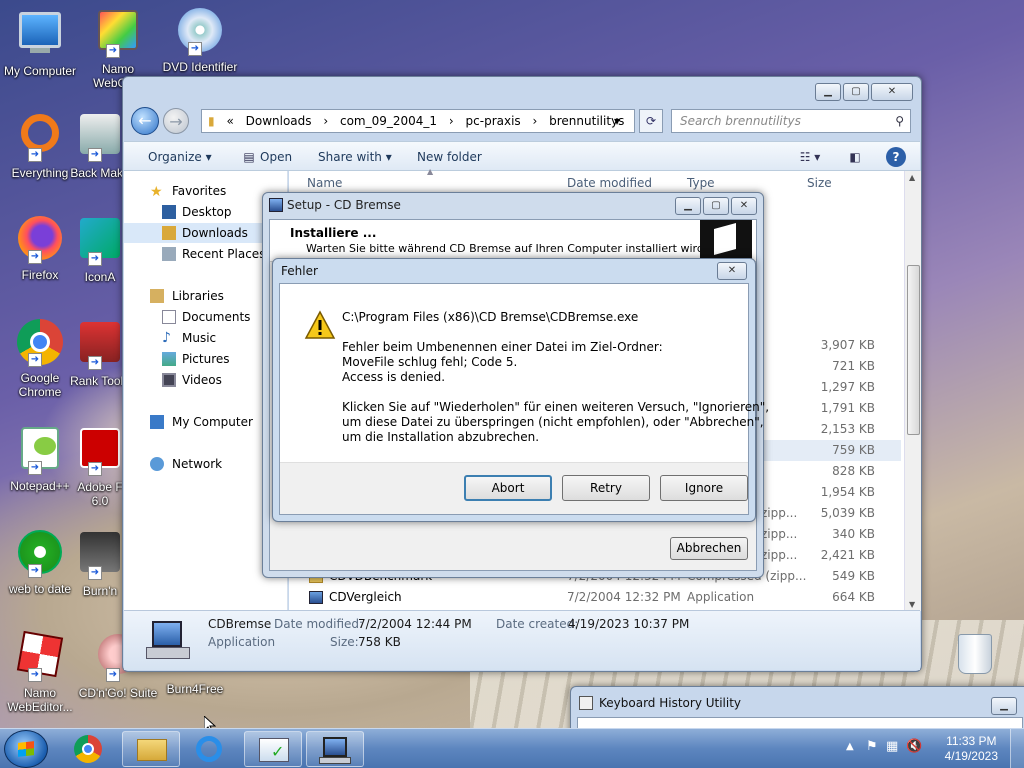 This screenshot has width=1024, height=768. What do you see at coordinates (100, 242) in the screenshot?
I see `icona-icon: ➜` at bounding box center [100, 242].